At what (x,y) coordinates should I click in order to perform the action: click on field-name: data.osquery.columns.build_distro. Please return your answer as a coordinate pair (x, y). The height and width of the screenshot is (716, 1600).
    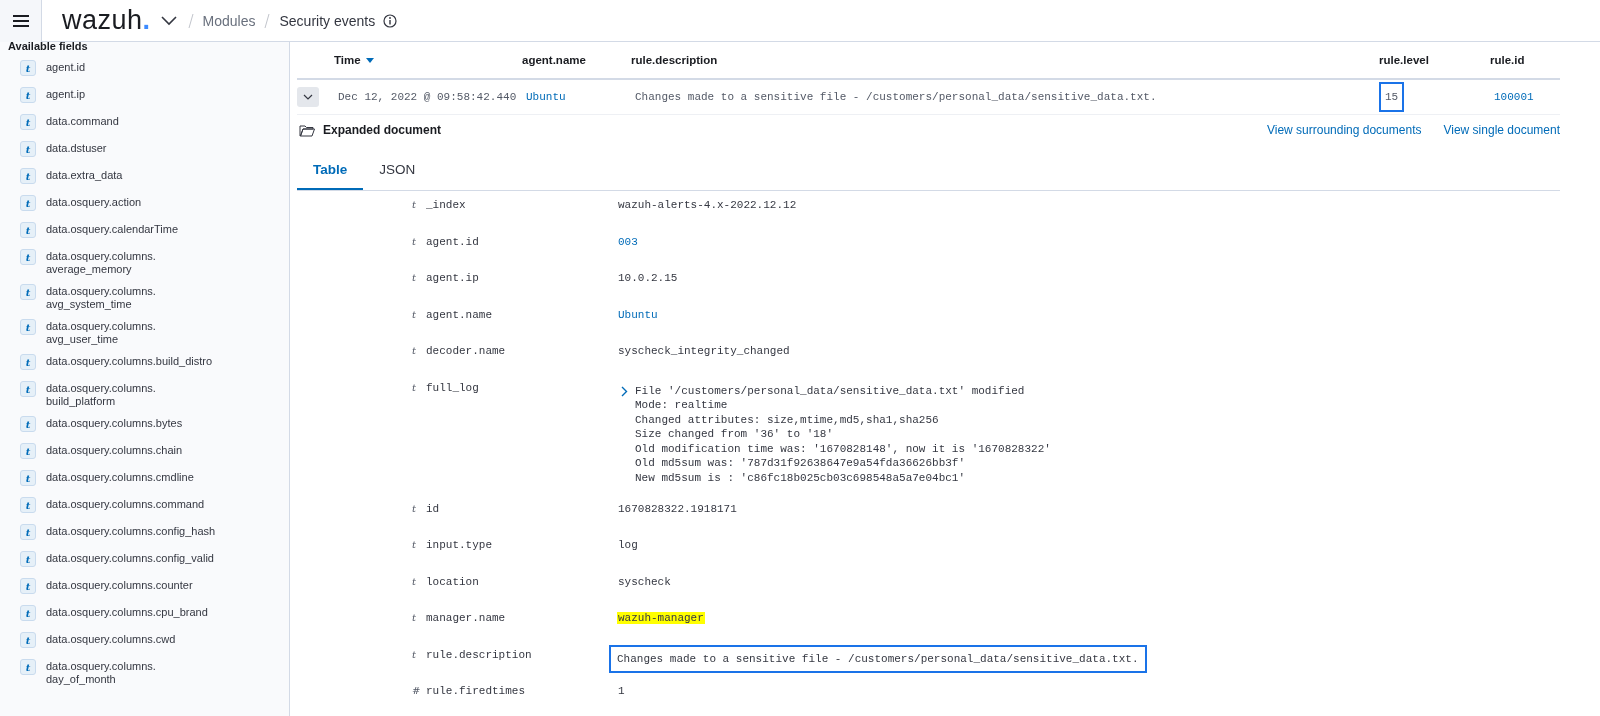
    Looking at the image, I should click on (129, 361).